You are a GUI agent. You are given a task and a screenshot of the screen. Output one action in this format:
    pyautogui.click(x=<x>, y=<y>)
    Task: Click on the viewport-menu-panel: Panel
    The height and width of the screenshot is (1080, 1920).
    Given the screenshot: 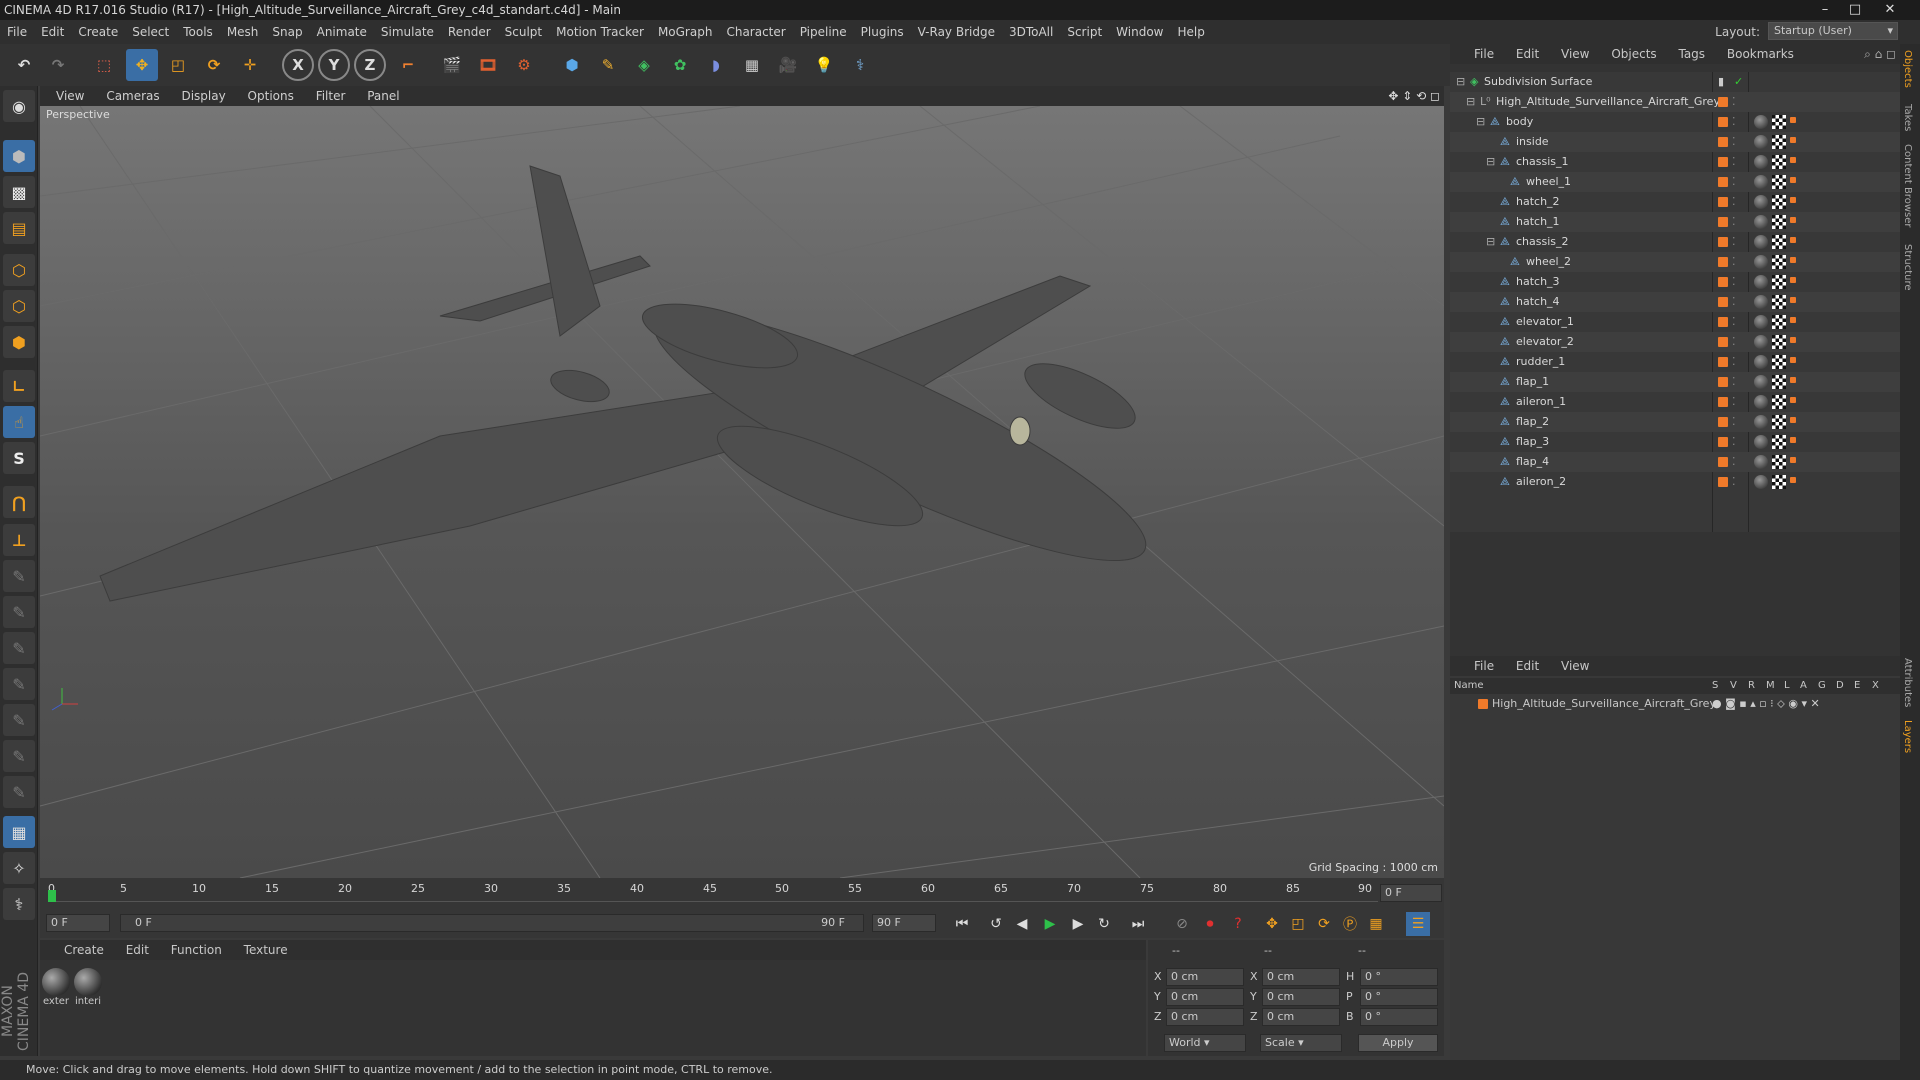 What is the action you would take?
    pyautogui.click(x=383, y=96)
    